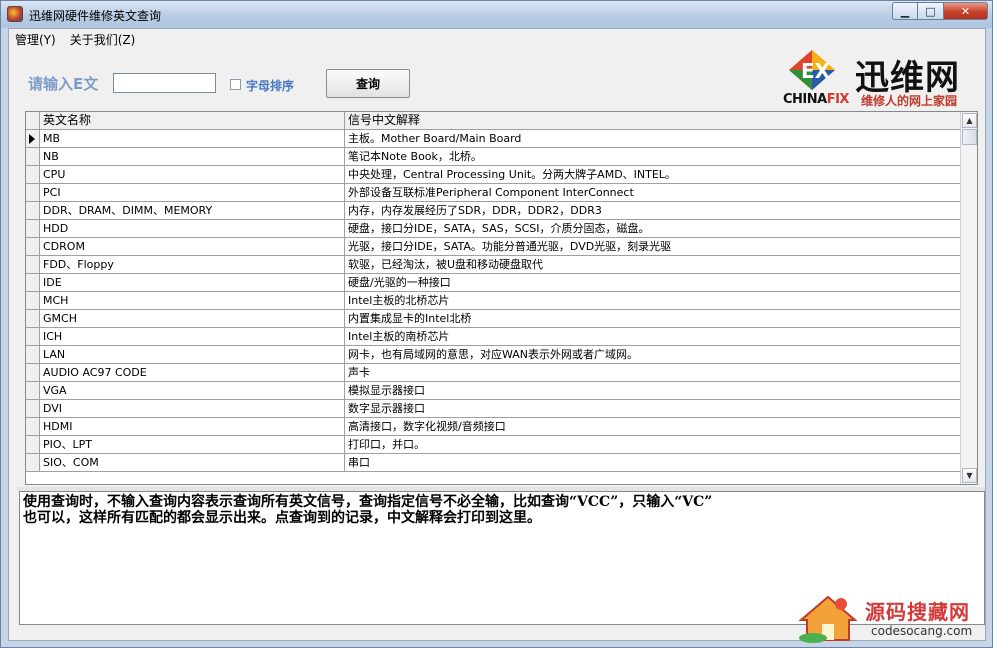  What do you see at coordinates (653, 246) in the screenshot?
I see `cell-chinese-desc: 光驱，接口分IDE，SATA。功能分普通光驱，DVD光驱，刻录光驱` at bounding box center [653, 246].